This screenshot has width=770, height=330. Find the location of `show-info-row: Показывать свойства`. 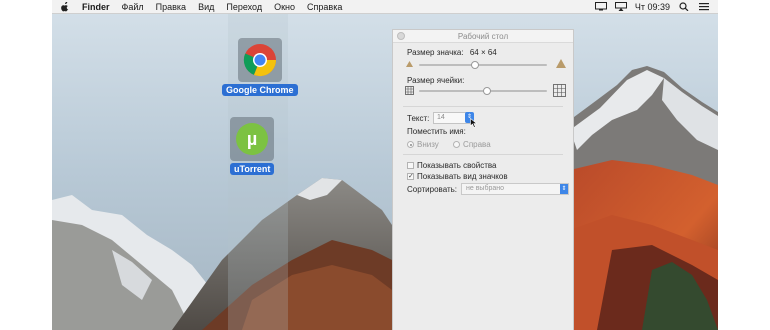

show-info-row: Показывать свойства is located at coordinates (452, 165).